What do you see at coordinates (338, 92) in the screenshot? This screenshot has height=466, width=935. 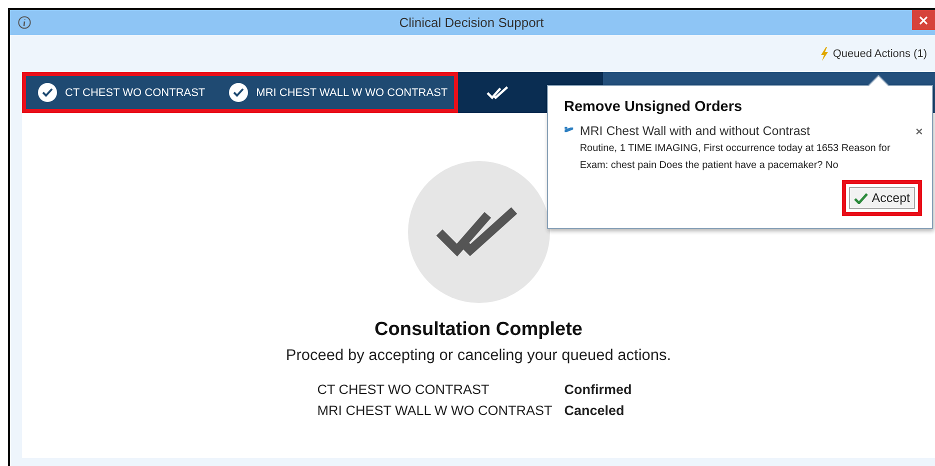 I see `step-tab: MRI CHEST WALL W WO CONTRAST` at bounding box center [338, 92].